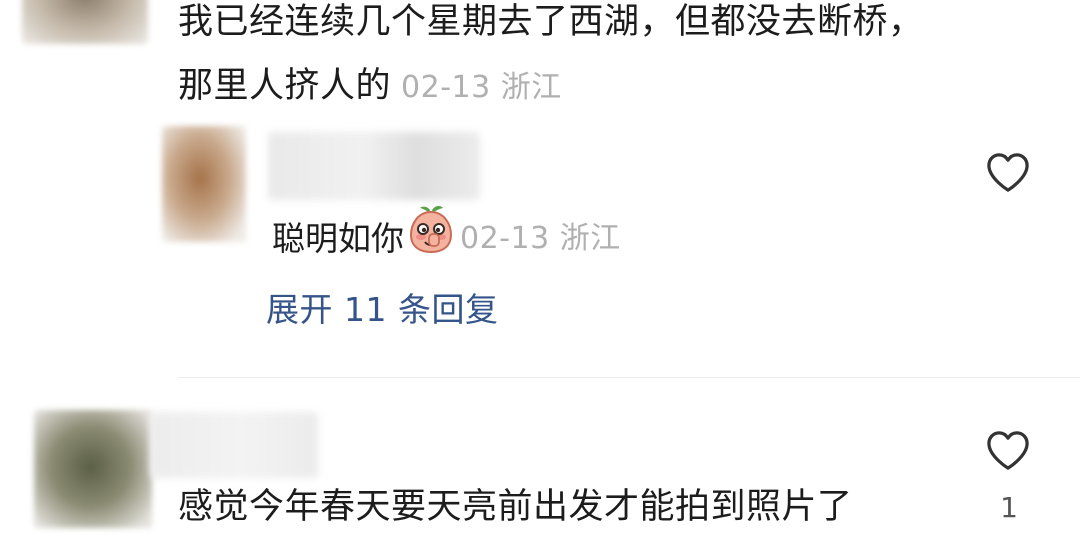  Describe the element at coordinates (338, 238) in the screenshot. I see `reply-text: 聪明如你` at that location.